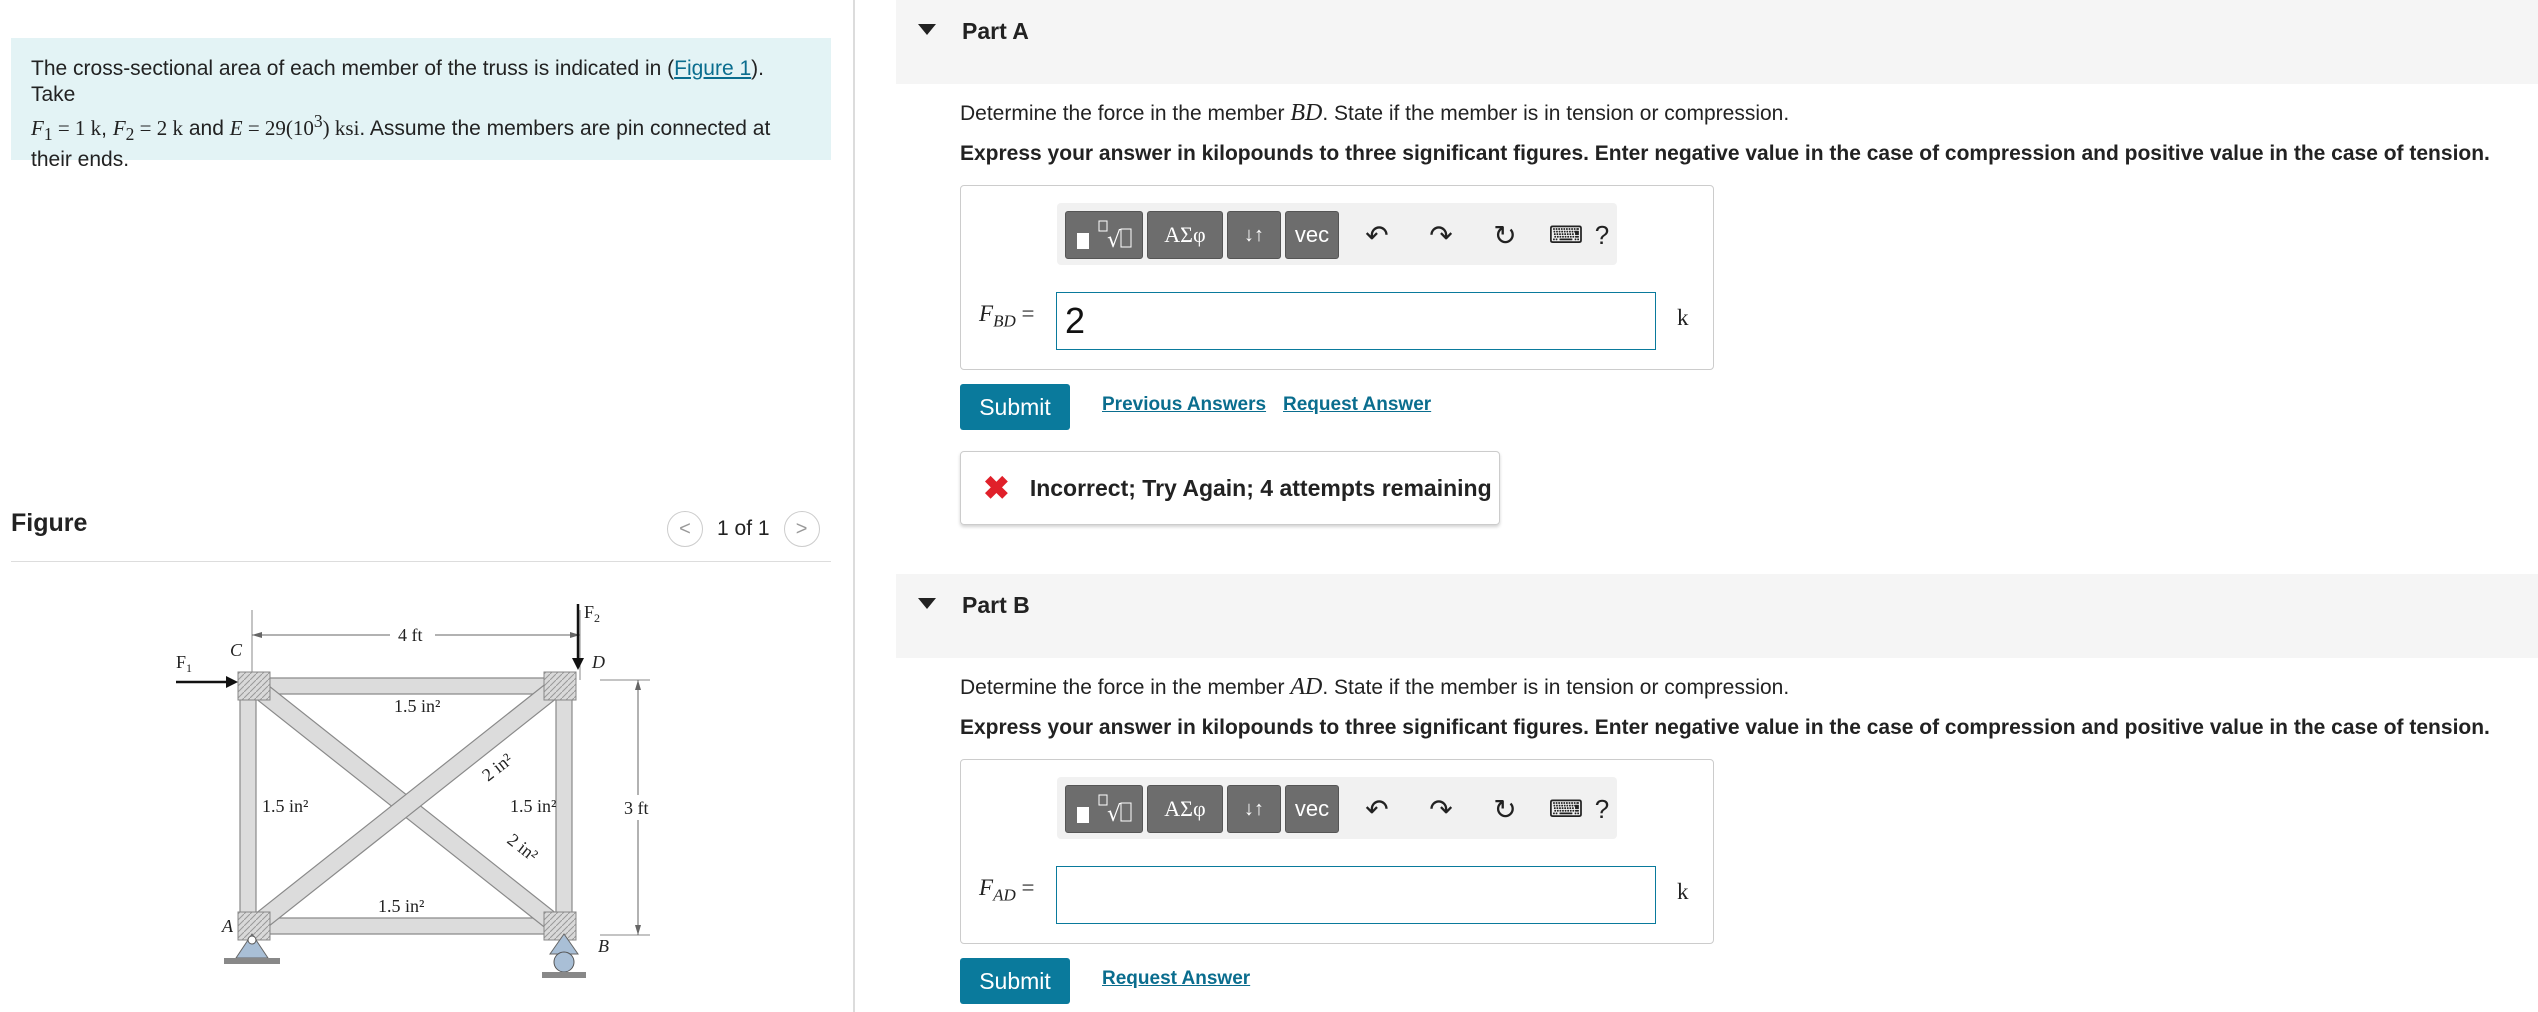 Image resolution: width=2538 pixels, height=1012 pixels. Describe the element at coordinates (1357, 405) in the screenshot. I see `part-a-request-answer-link: Request Answer` at that location.